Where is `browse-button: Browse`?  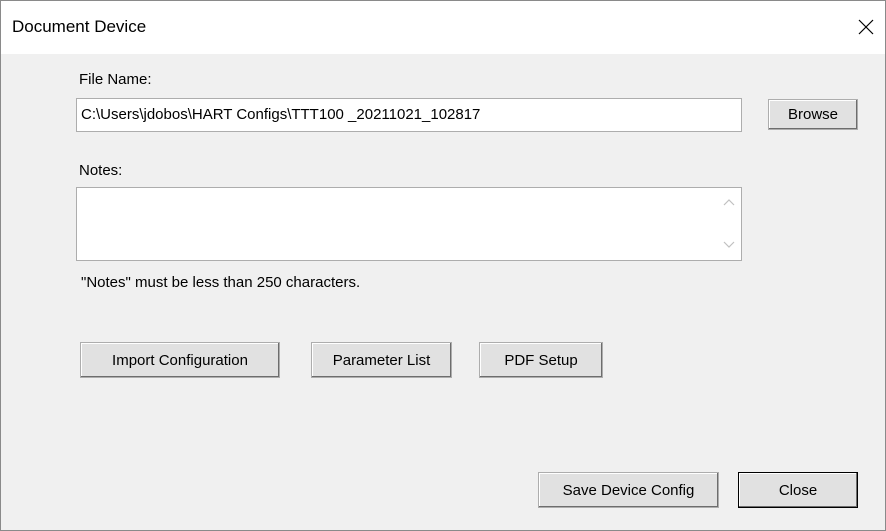
browse-button: Browse is located at coordinates (813, 114).